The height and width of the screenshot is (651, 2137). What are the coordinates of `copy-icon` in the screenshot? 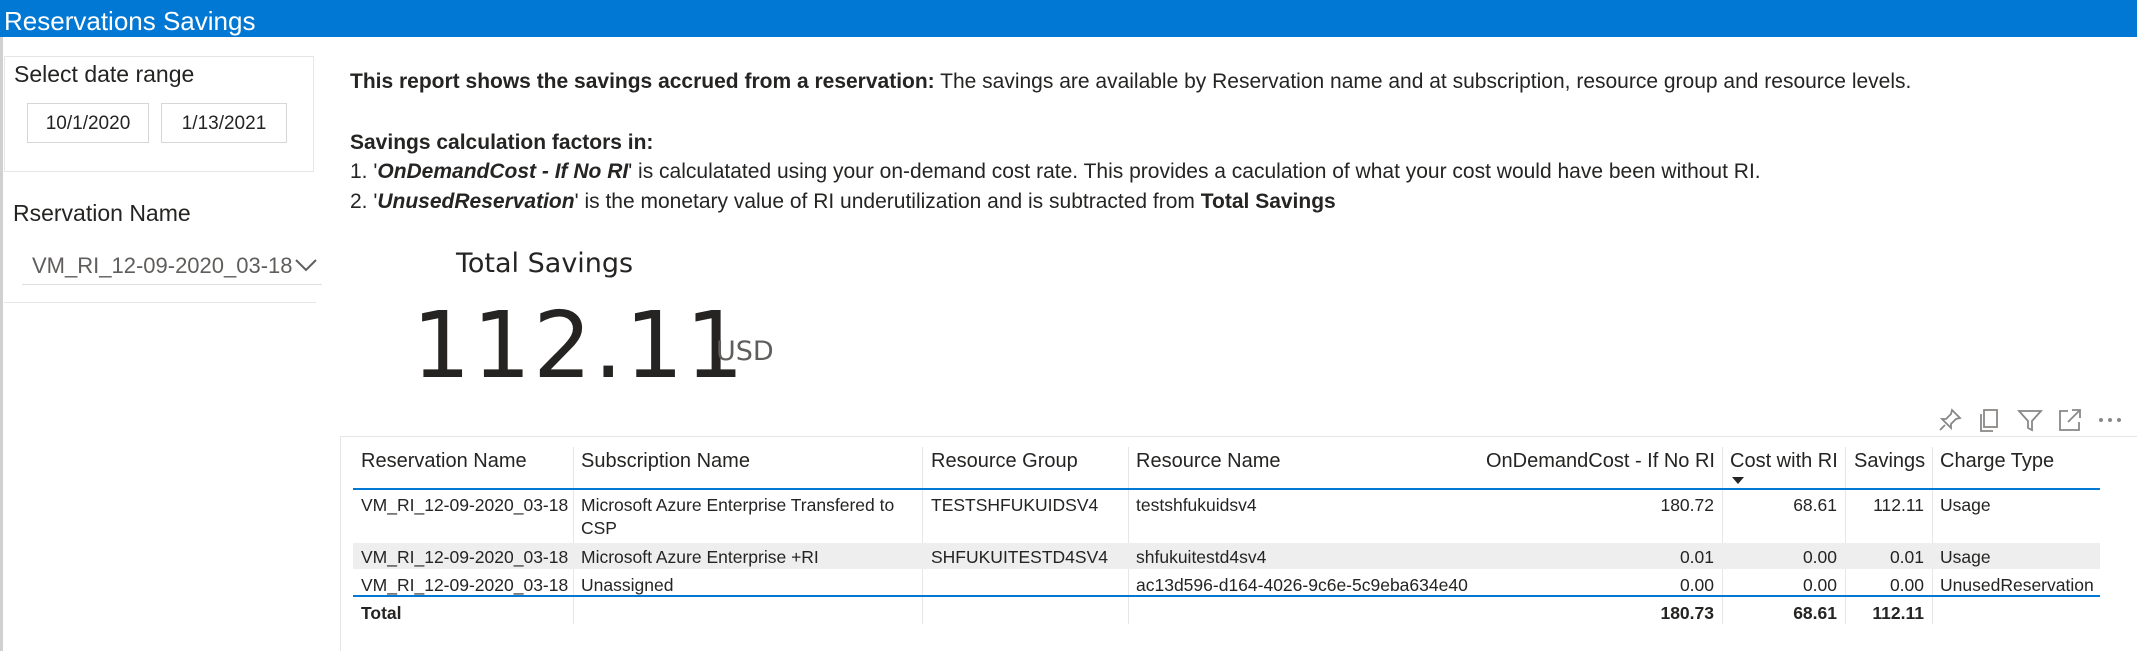 It's located at (1990, 420).